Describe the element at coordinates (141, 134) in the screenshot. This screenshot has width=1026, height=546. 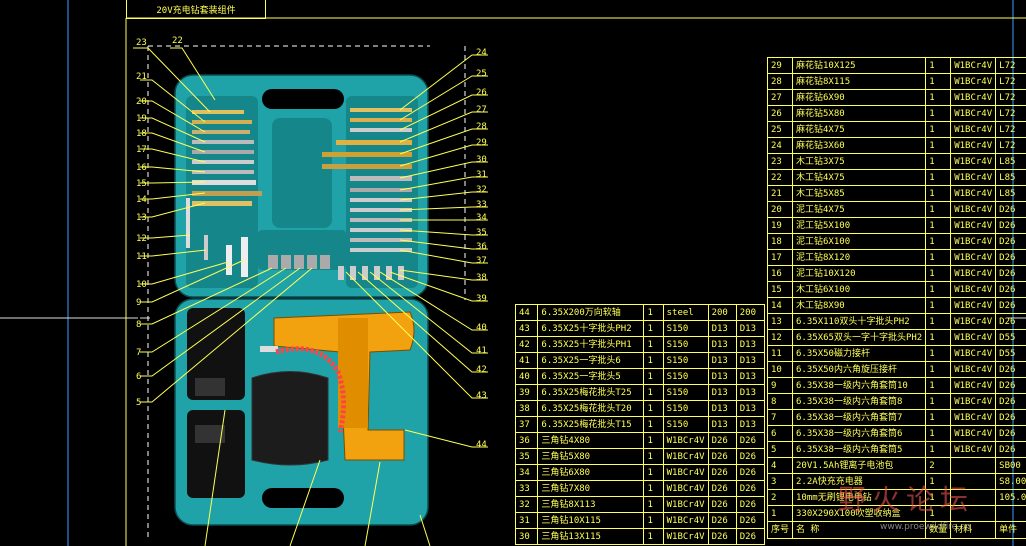
I see `callout-number: 18` at that location.